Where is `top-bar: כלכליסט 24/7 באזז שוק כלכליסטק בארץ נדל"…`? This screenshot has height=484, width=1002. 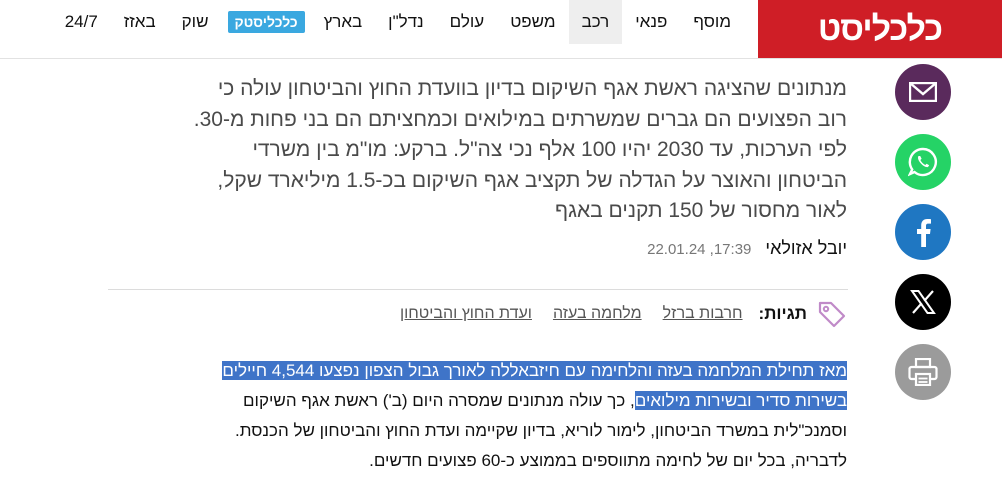 top-bar: כלכליסט 24/7 באזז שוק כלכליסטק בארץ נדל"… is located at coordinates (501, 29).